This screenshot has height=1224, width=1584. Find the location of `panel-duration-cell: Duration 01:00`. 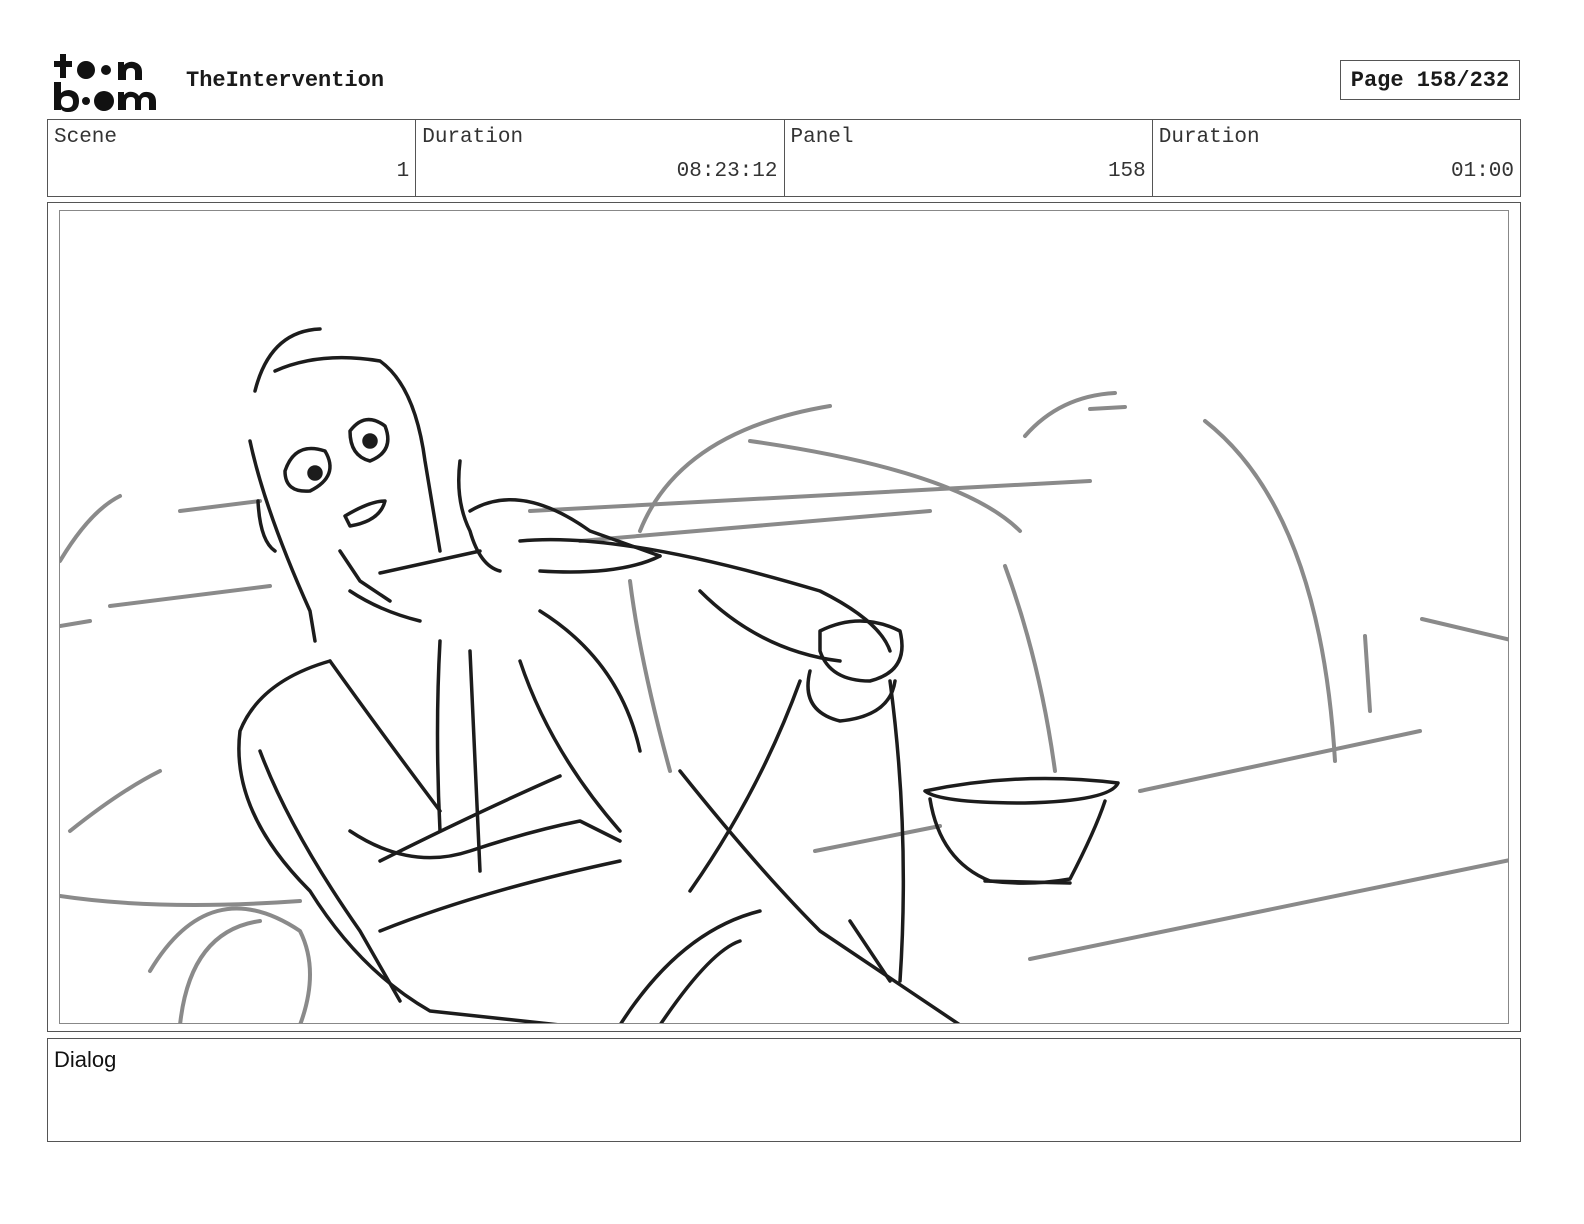

panel-duration-cell: Duration 01:00 is located at coordinates (1336, 158).